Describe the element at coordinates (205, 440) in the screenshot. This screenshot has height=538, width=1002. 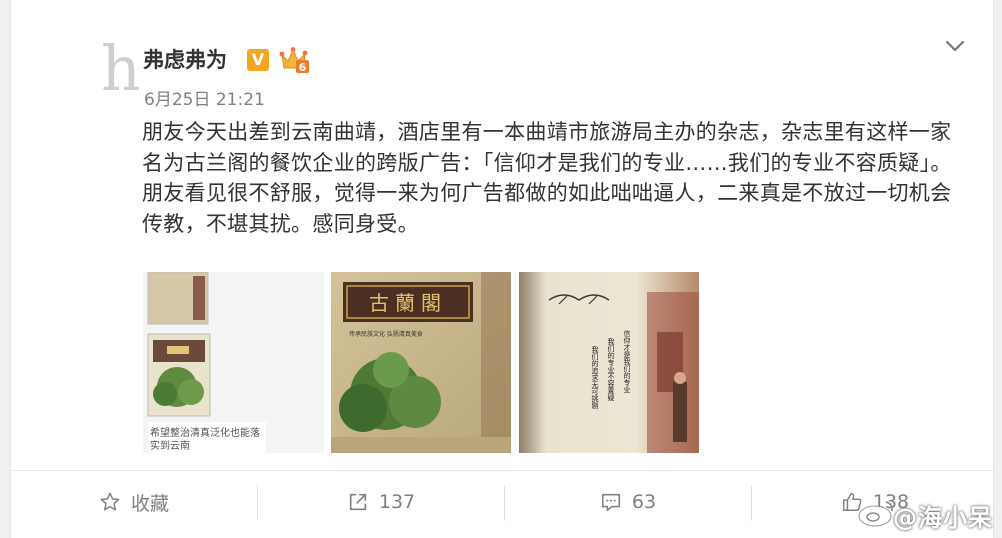
I see `photo-1-caption: 希望整治清真泛化也能落实到云南` at that location.